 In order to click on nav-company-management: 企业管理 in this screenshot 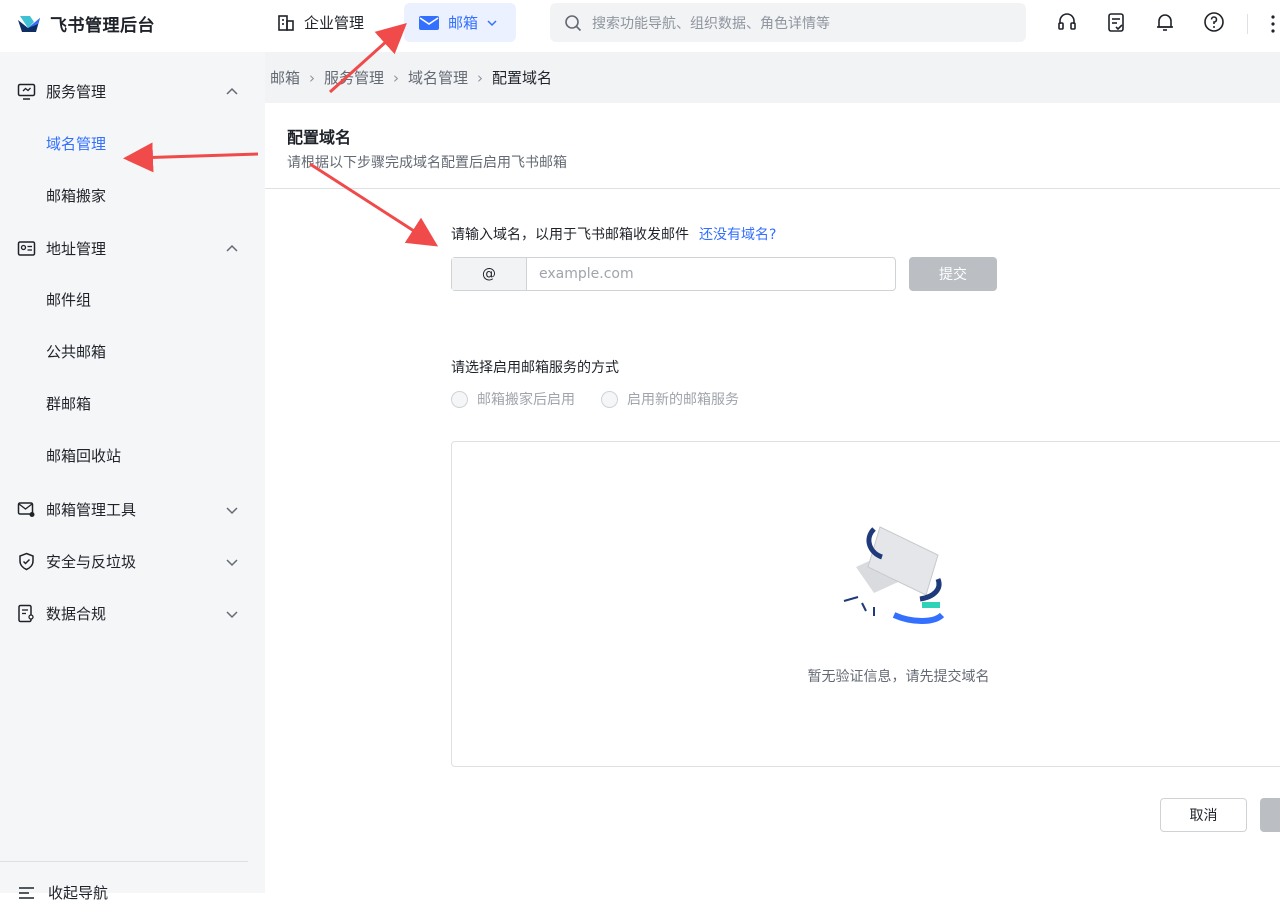, I will do `click(320, 22)`.